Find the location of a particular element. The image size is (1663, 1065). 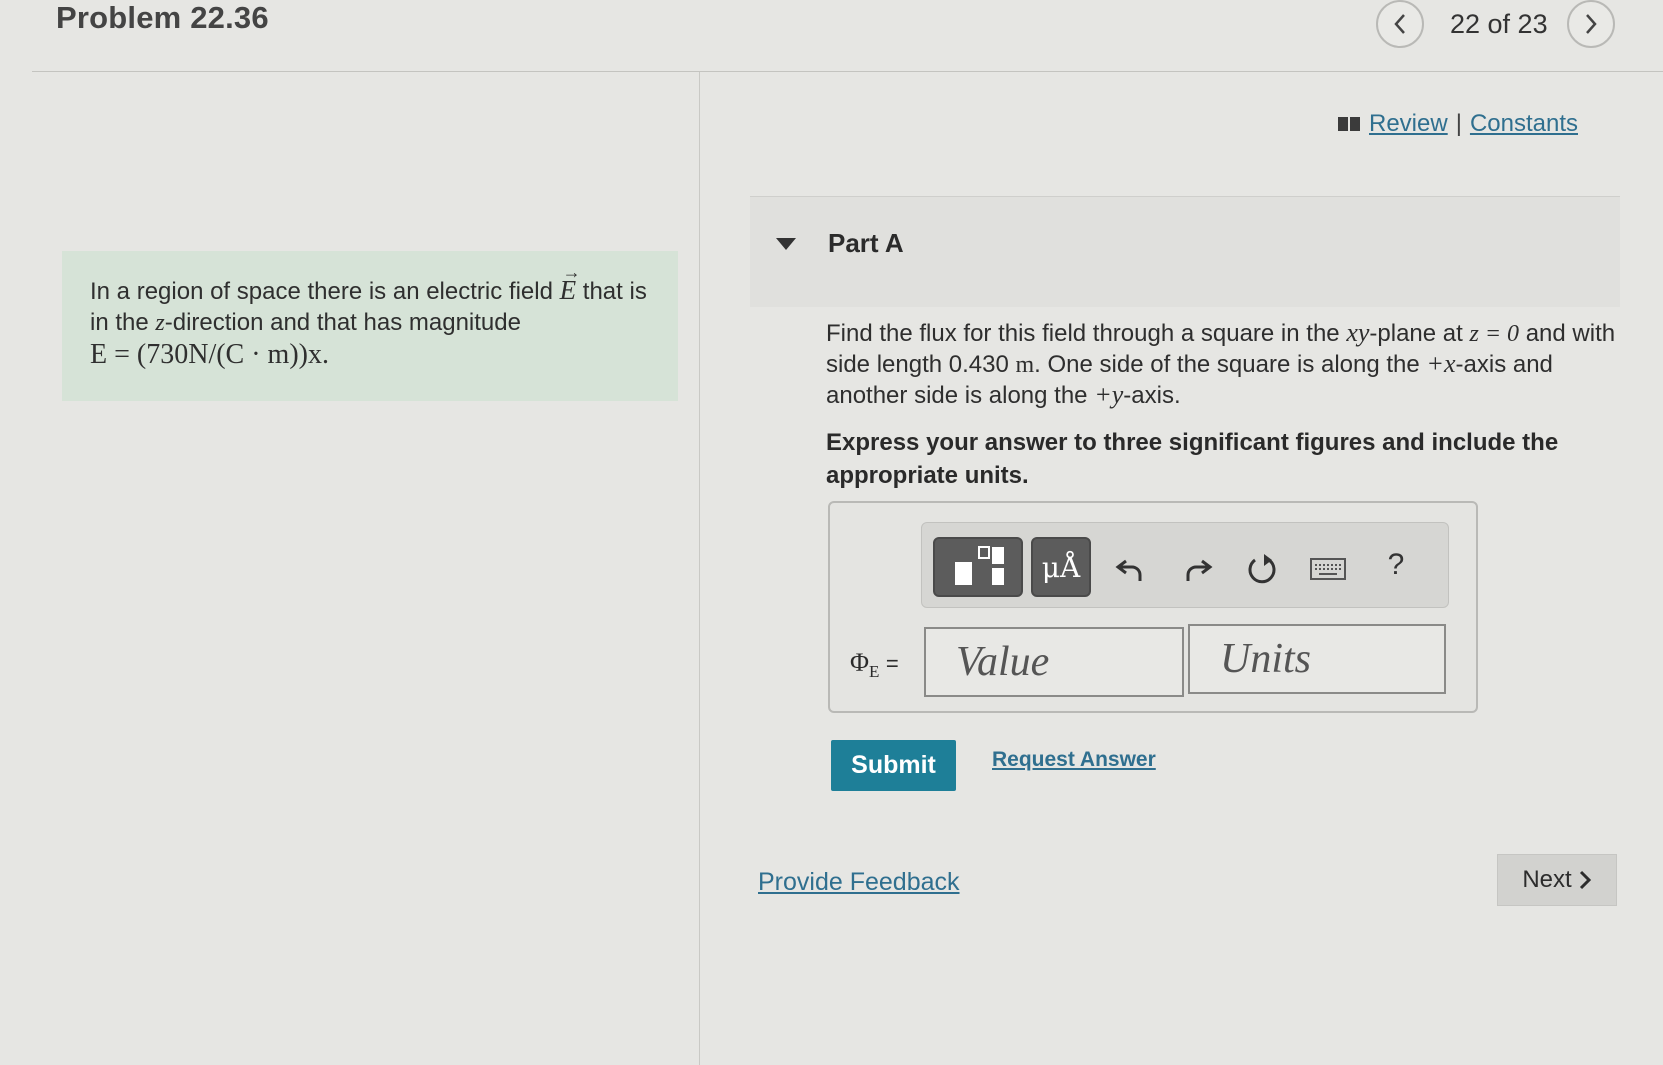

pager-count: 22 of 23 is located at coordinates (1499, 24).